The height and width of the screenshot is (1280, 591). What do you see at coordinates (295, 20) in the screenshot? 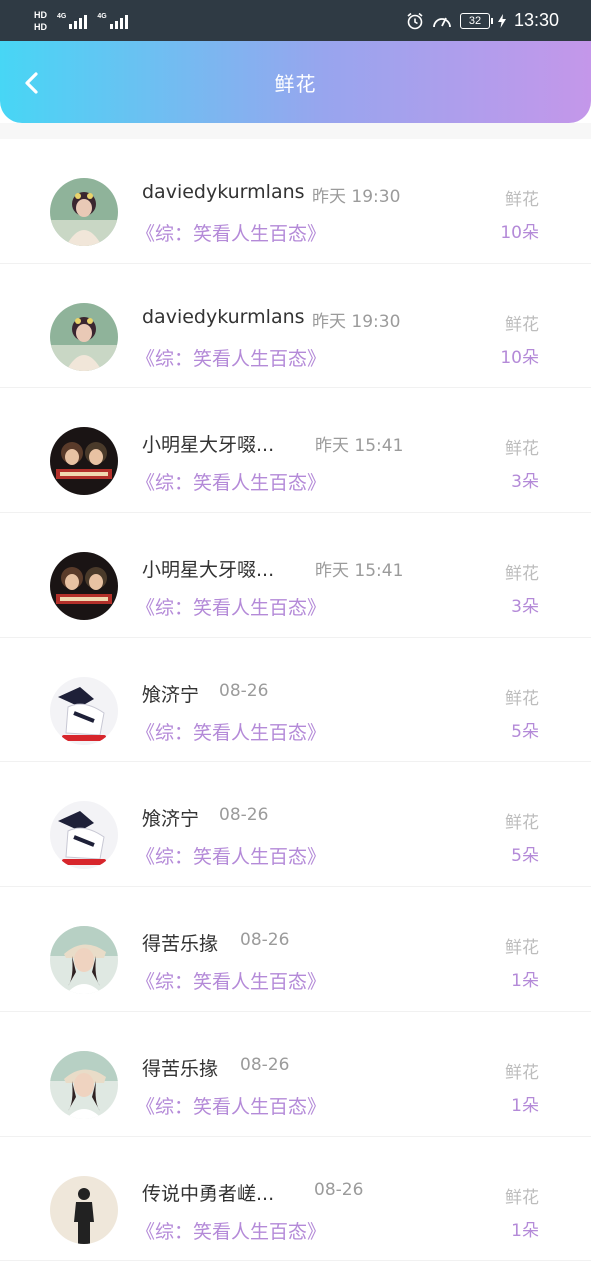
I see `status-bar: HD HD 4G 4G 32 13:30` at bounding box center [295, 20].